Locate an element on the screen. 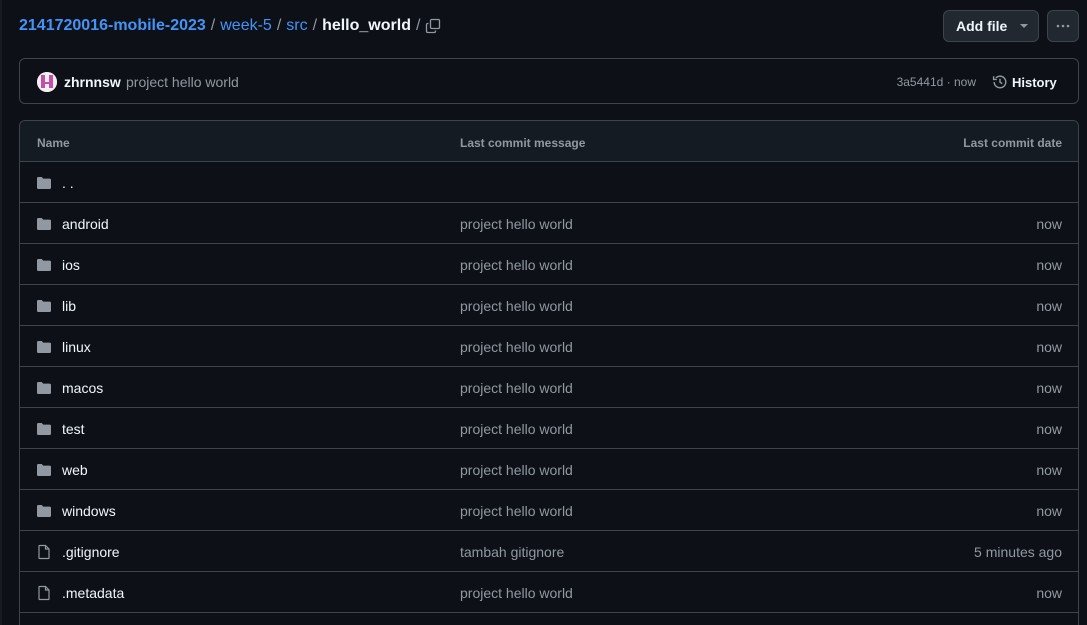 The height and width of the screenshot is (625, 1087). breadcrumb-week-5-link: week-5 is located at coordinates (246, 26).